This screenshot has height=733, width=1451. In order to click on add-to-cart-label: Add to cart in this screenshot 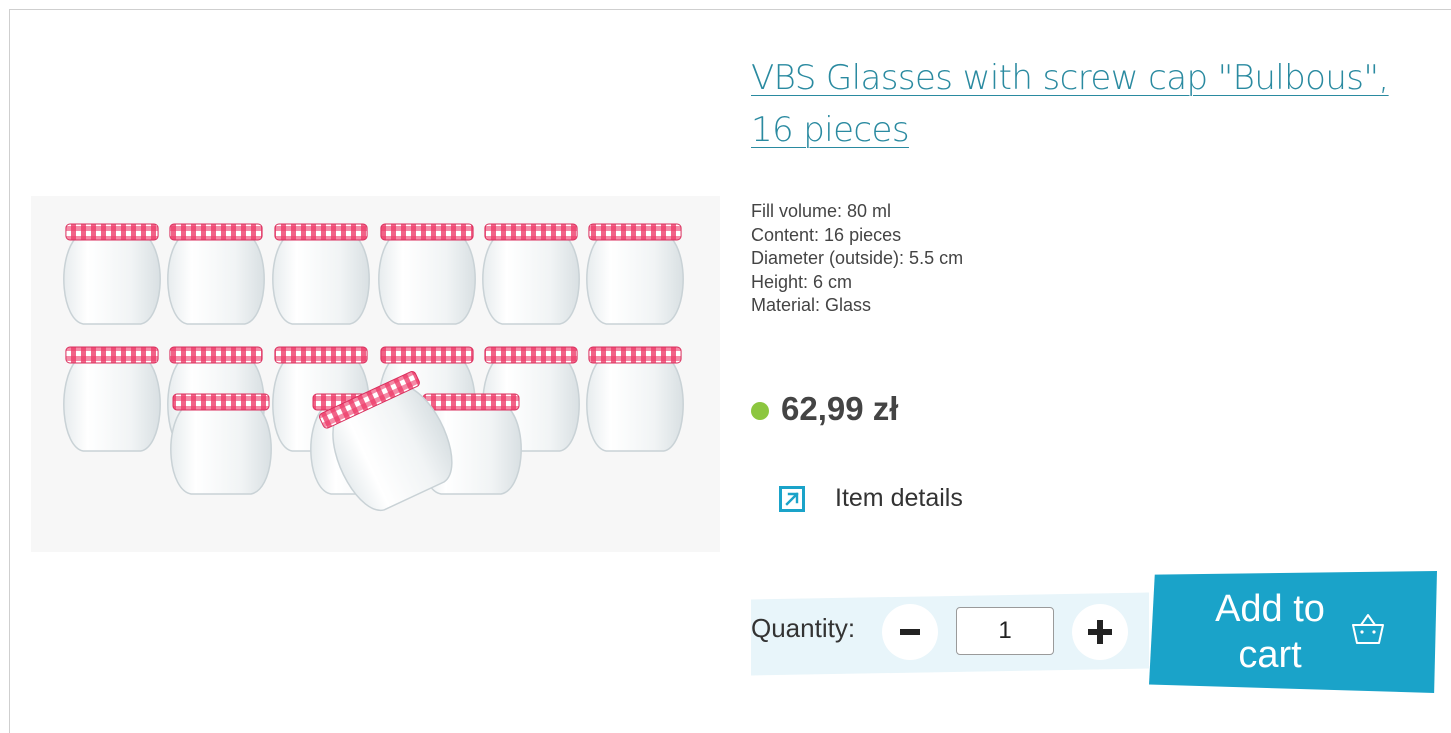, I will do `click(1270, 632)`.